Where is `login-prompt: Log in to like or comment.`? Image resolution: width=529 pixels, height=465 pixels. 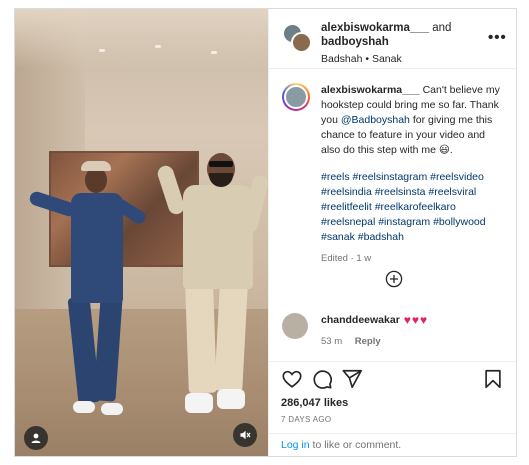 login-prompt: Log in to like or comment. is located at coordinates (392, 444).